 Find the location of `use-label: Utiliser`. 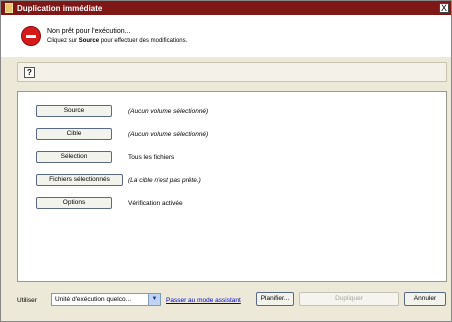

use-label: Utiliser is located at coordinates (27, 300).